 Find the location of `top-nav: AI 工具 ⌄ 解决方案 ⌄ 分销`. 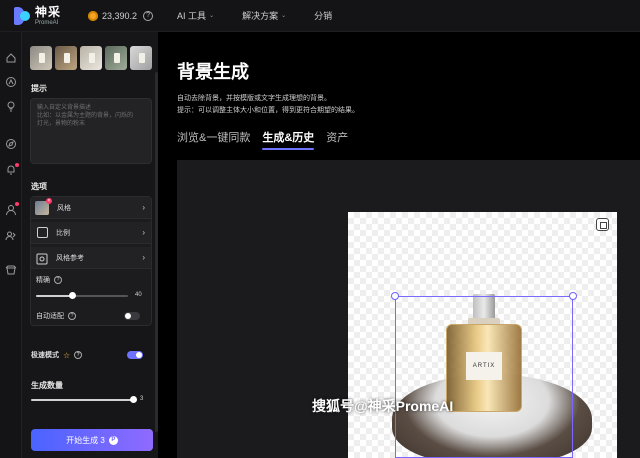

top-nav: AI 工具 ⌄ 解决方案 ⌄ 分销 is located at coordinates (268, 15).